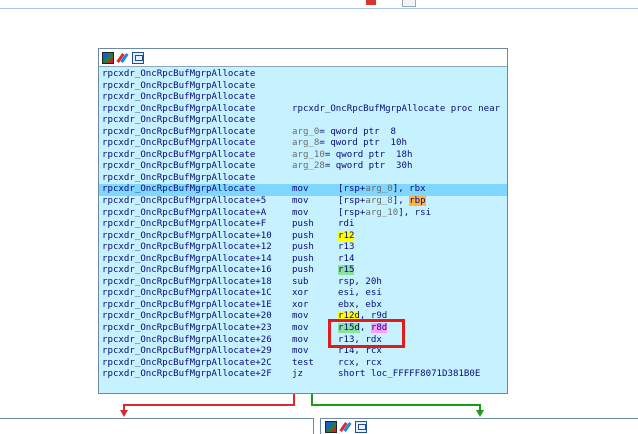 Image resolution: width=638 pixels, height=434 pixels. I want to click on line-address: rpcxdr_OncRpcBufMgrpAllocate+29, so click(187, 352).